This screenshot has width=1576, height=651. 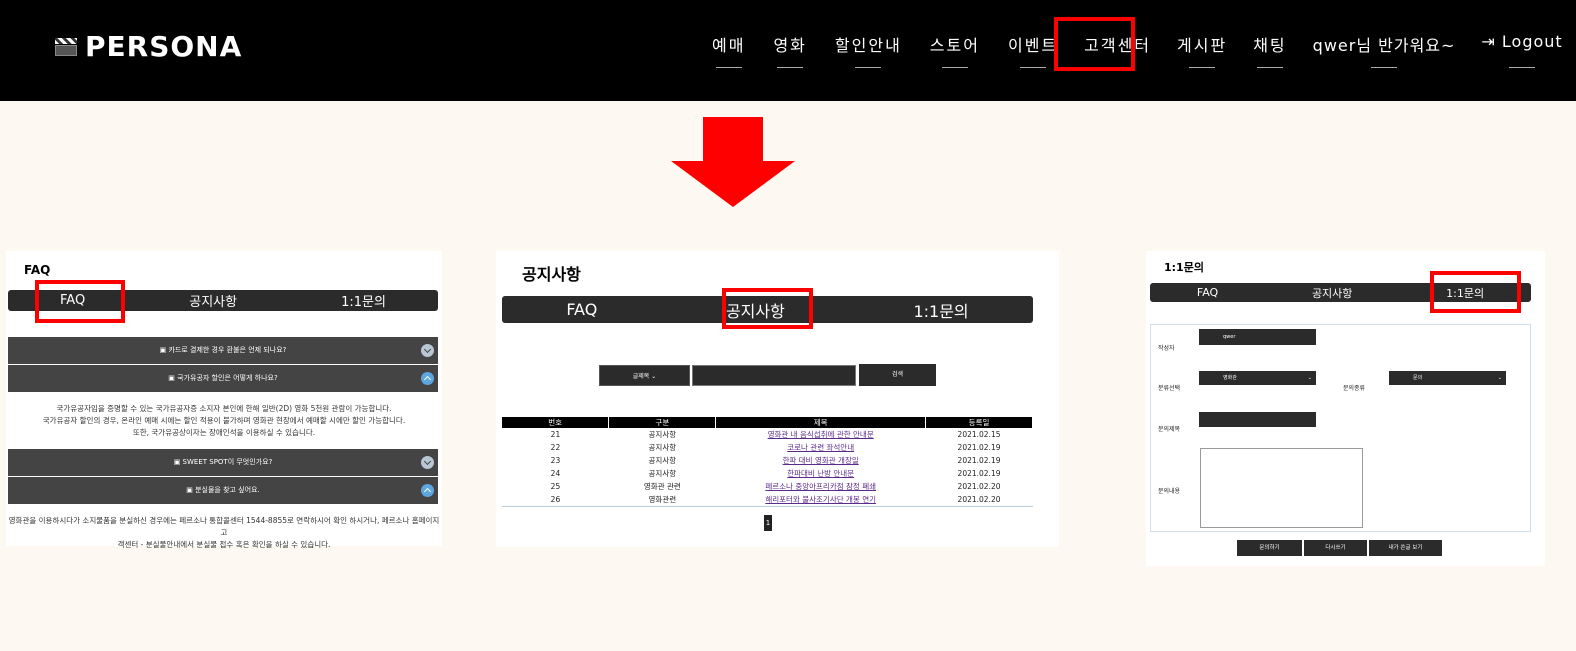 What do you see at coordinates (774, 375) in the screenshot?
I see `search-input` at bounding box center [774, 375].